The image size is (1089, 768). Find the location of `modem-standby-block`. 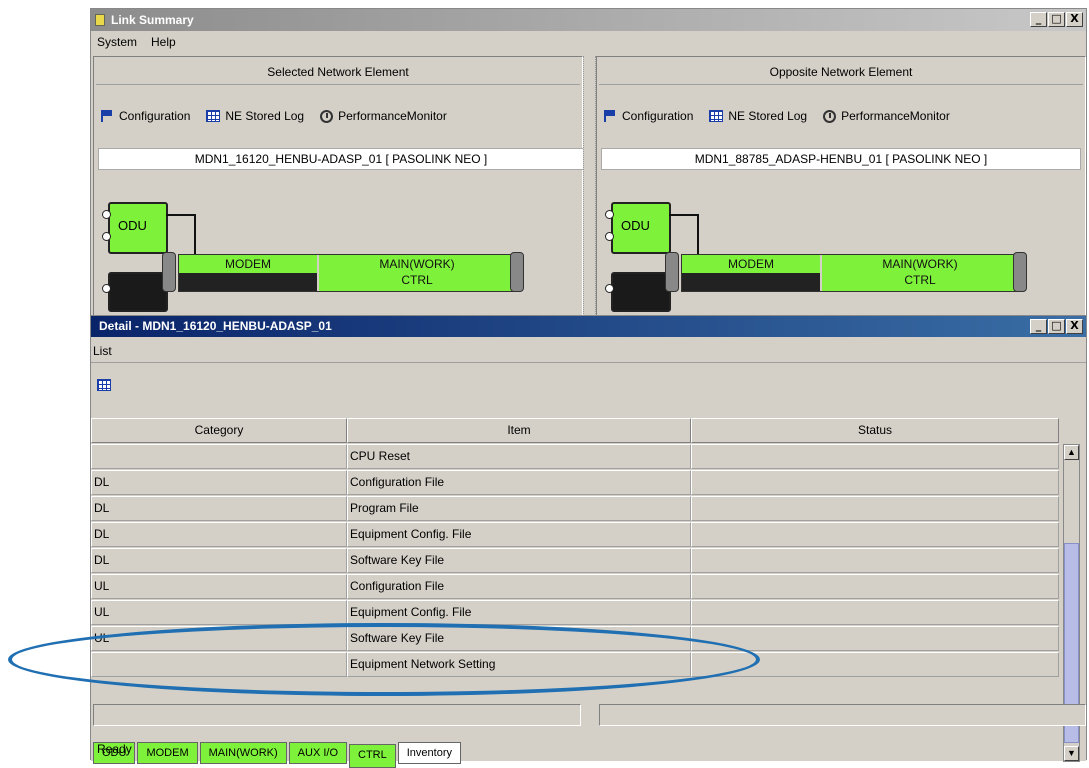

modem-standby-block is located at coordinates (248, 282).